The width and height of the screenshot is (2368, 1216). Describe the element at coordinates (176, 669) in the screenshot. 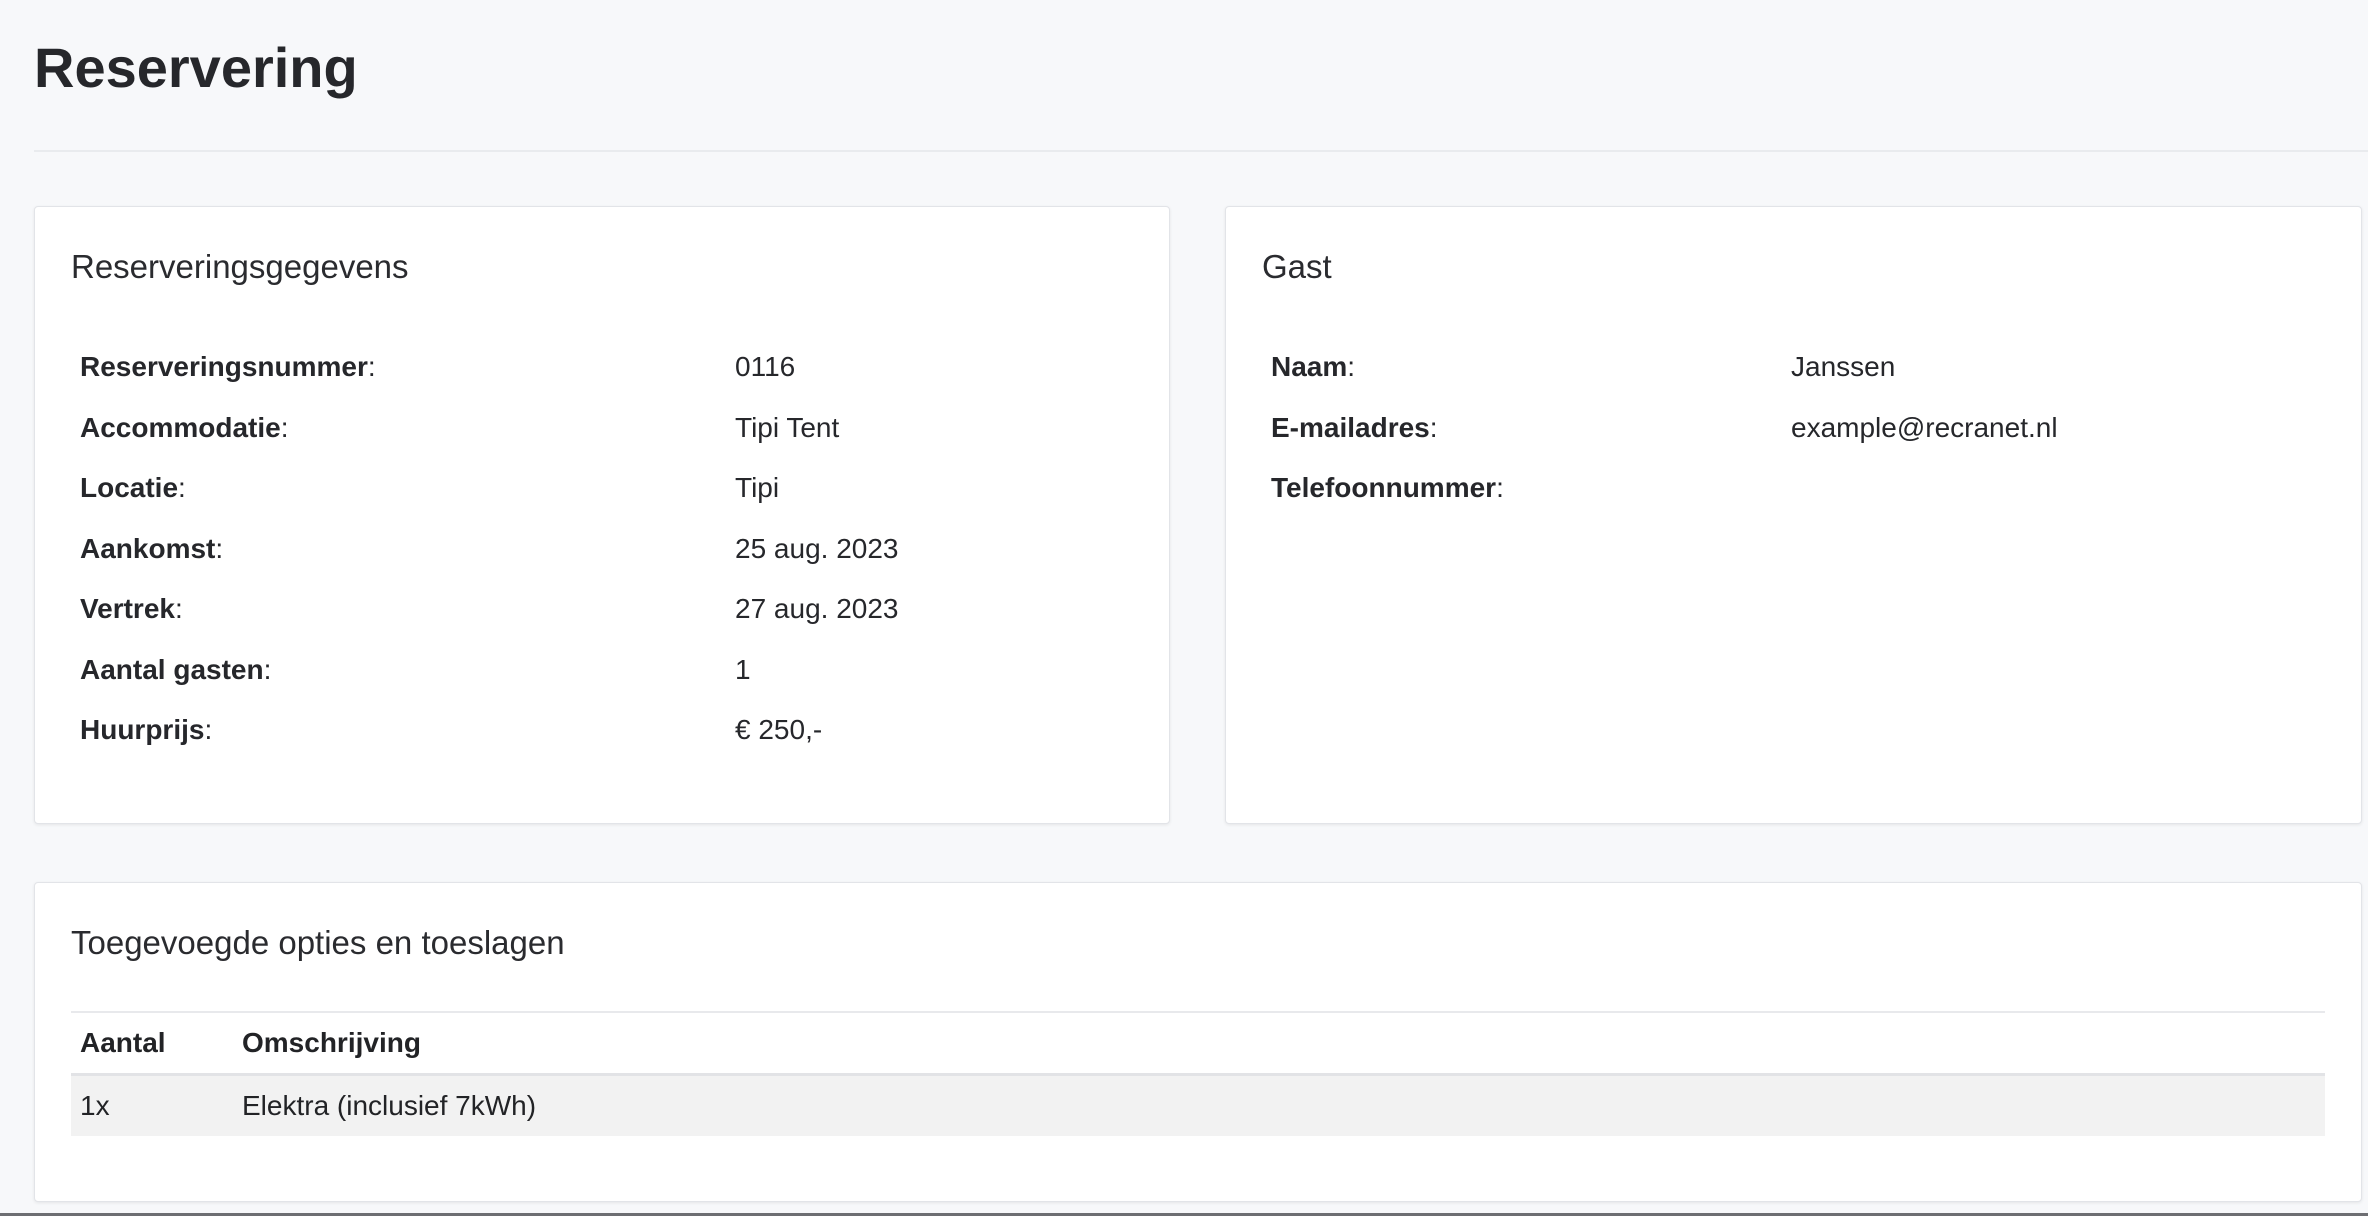

I see `guest-count-label: Aantal gasten:` at that location.